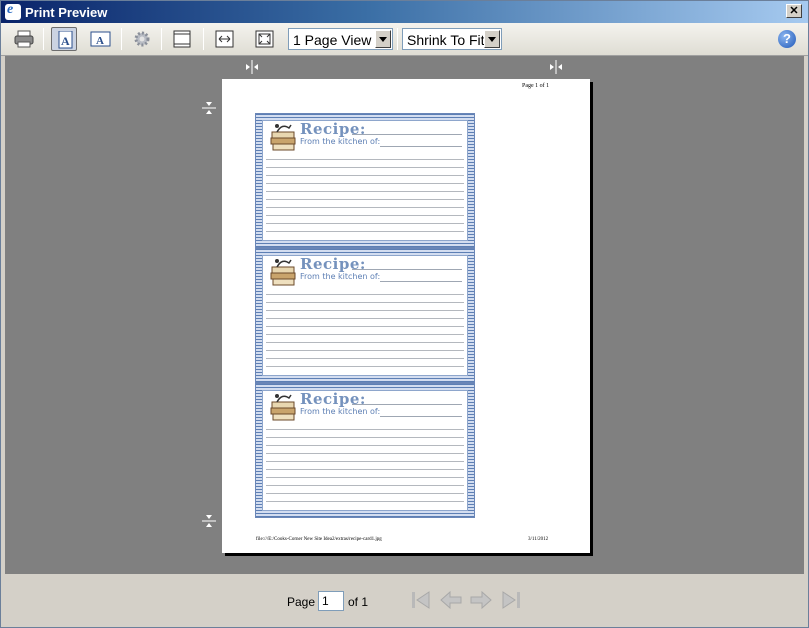 The image size is (809, 628). Describe the element at coordinates (451, 600) in the screenshot. I see `previous-page-button` at that location.